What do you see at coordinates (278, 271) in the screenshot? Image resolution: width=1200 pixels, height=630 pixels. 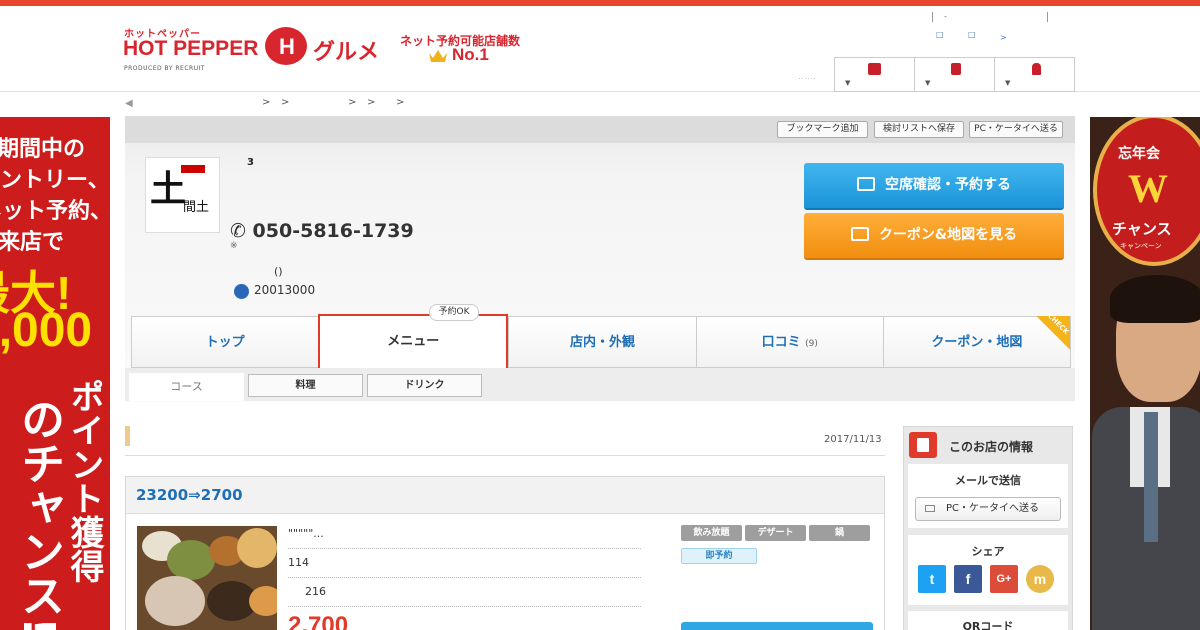 I see `shop-paren: ()` at bounding box center [278, 271].